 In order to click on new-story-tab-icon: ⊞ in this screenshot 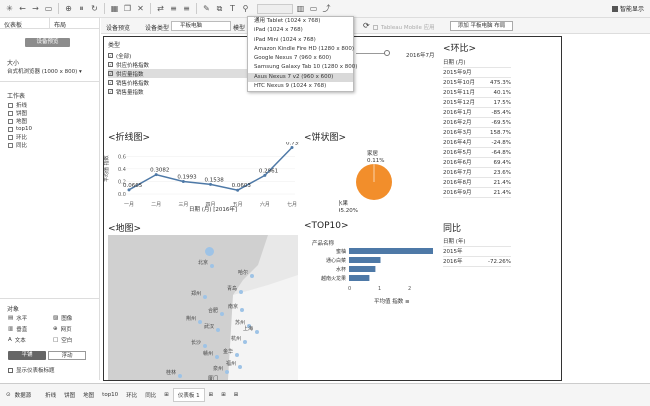, I will do `click(236, 395)`.